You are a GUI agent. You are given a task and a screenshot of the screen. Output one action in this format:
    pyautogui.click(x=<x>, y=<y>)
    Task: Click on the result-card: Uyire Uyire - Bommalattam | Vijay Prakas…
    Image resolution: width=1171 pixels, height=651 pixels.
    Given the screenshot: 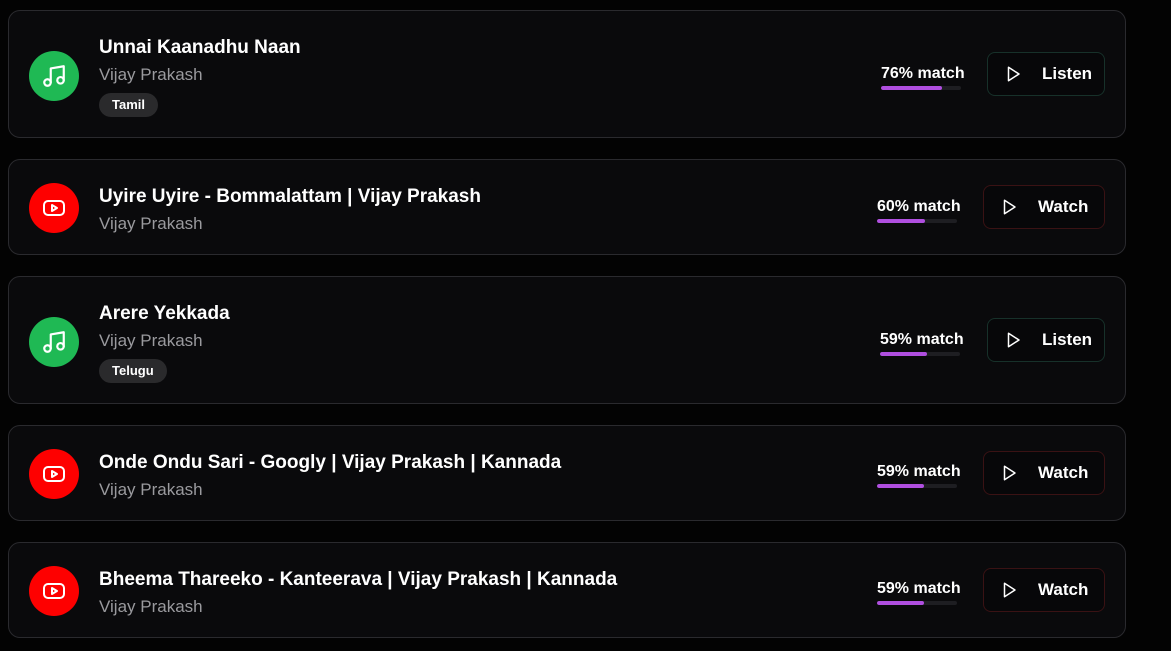 What is the action you would take?
    pyautogui.click(x=567, y=207)
    